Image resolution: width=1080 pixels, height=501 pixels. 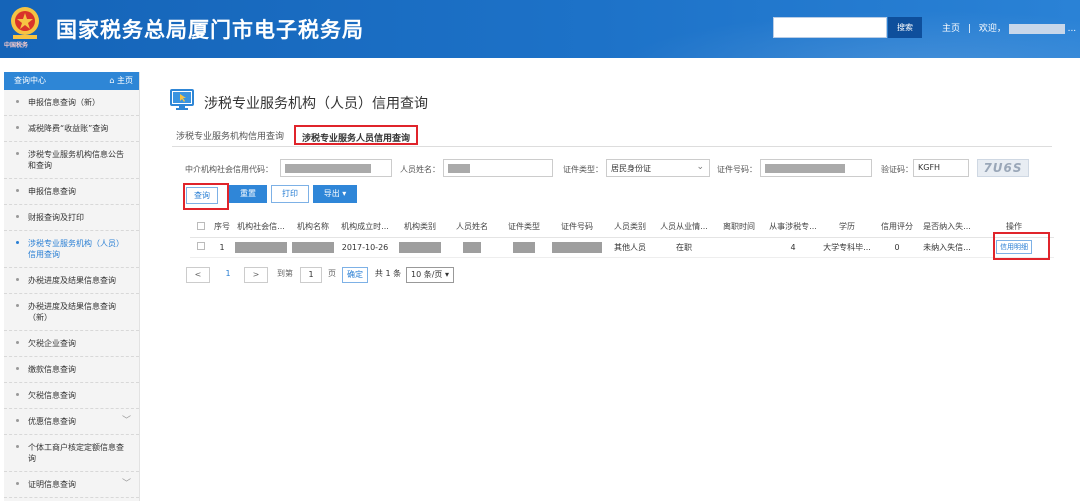 I want to click on top-banner: 中国税务 国家税务总局厦门市电子税务局 搜索 主页 | 欢迎， ... |, so click(x=540, y=29).